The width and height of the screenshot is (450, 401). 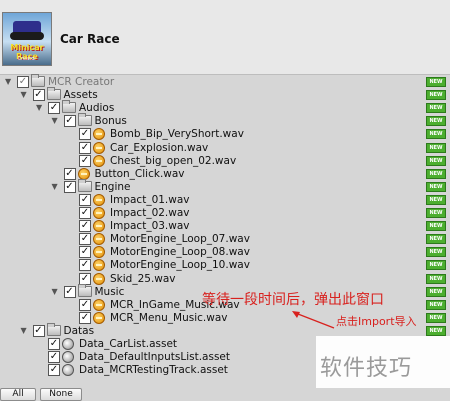 I want to click on tree-row: ▼ ✓ Engine NEW, so click(x=225, y=186).